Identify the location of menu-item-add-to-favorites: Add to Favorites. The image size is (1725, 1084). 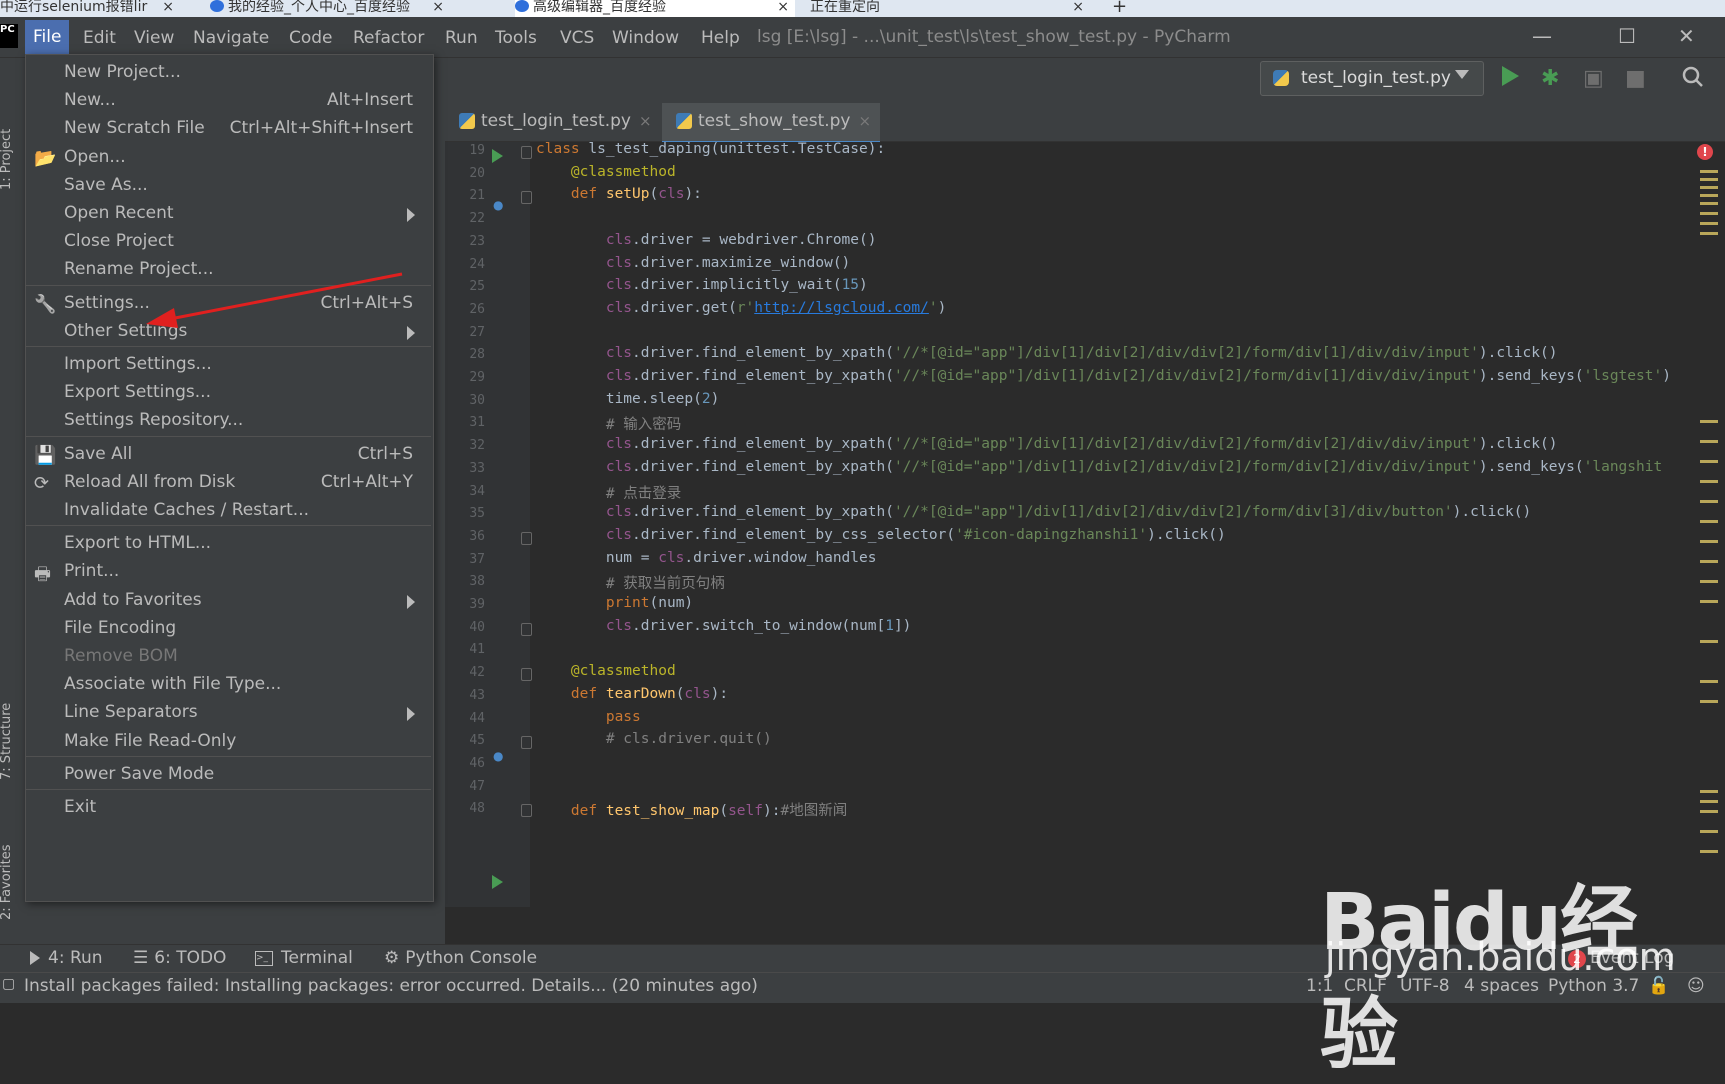
(228, 601).